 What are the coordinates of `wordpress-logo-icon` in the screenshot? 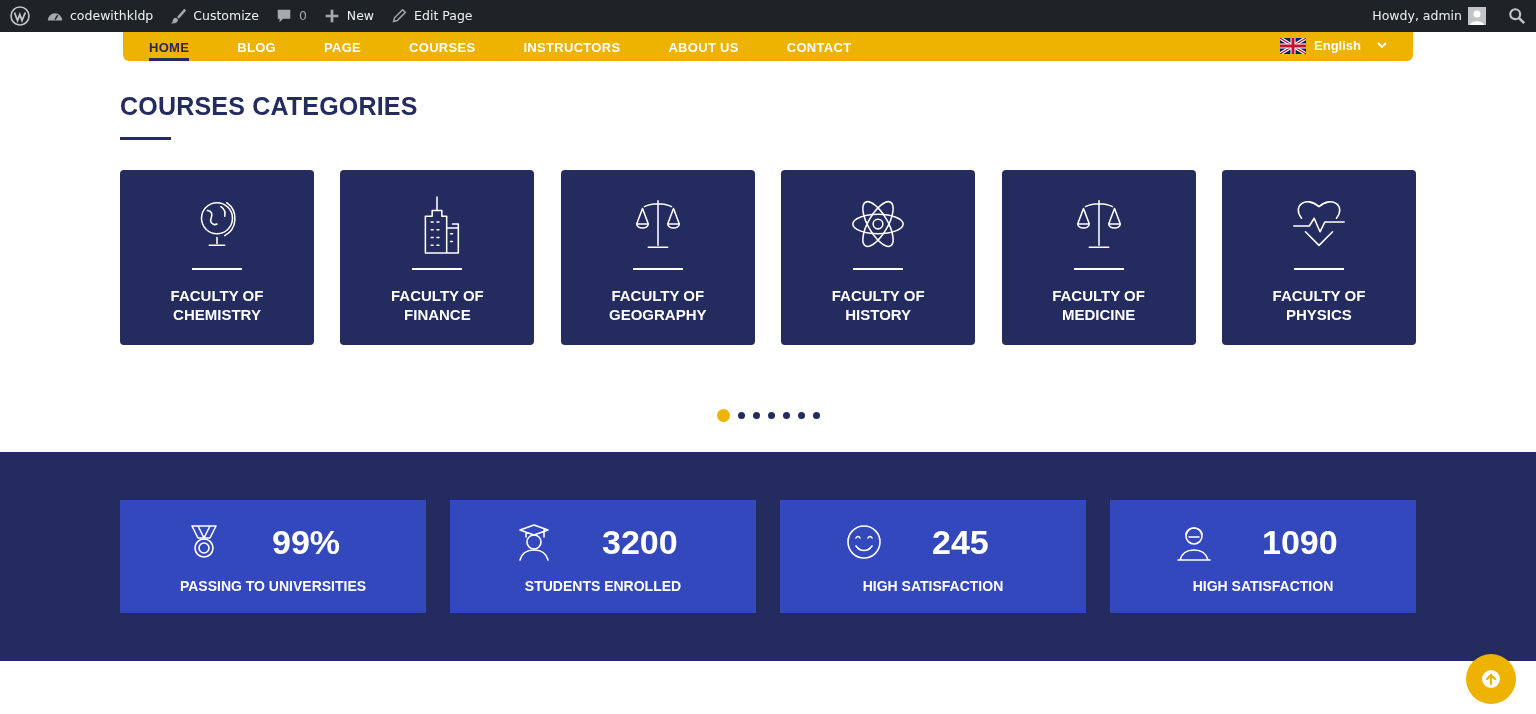 It's located at (20, 16).